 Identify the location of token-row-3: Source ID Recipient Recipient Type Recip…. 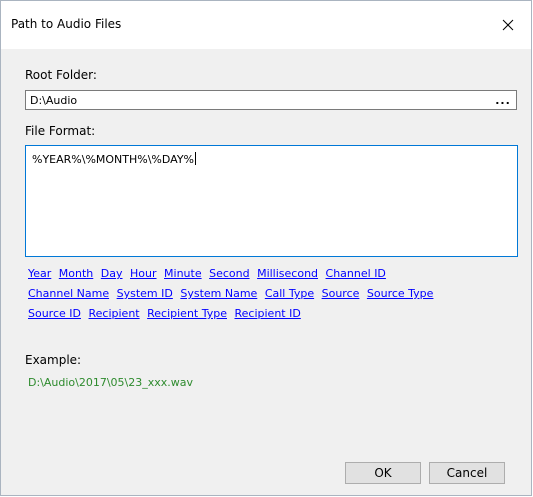
(273, 314).